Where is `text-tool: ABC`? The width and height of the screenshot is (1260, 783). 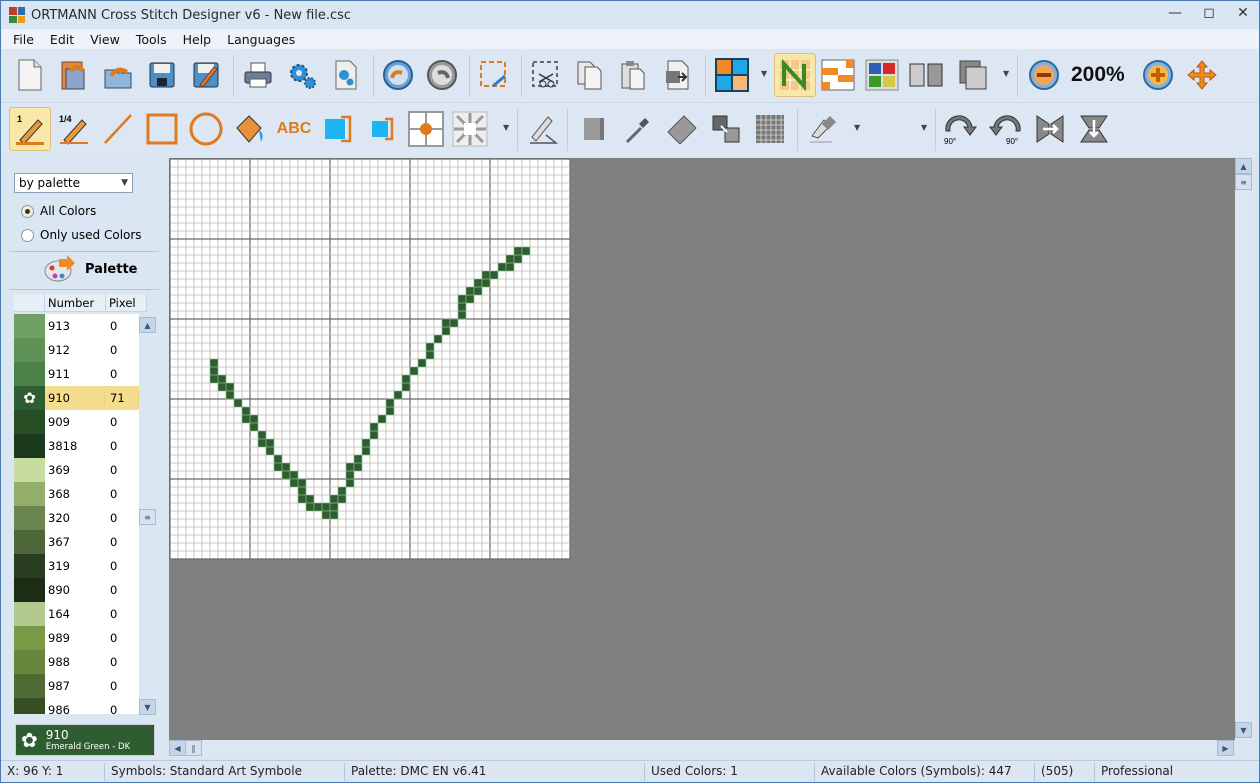
text-tool: ABC is located at coordinates (294, 129).